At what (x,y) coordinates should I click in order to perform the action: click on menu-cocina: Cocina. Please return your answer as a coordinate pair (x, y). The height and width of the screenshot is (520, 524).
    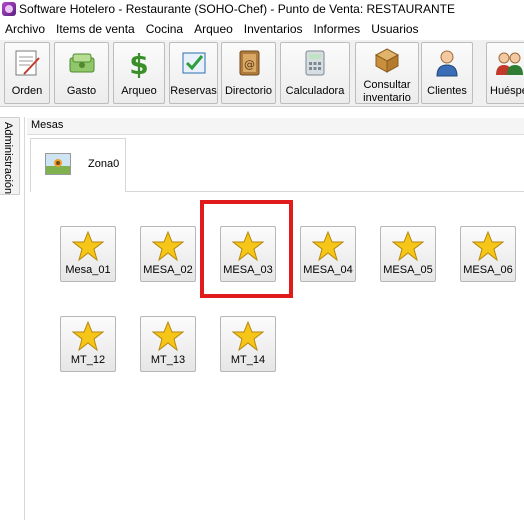
    Looking at the image, I should click on (165, 29).